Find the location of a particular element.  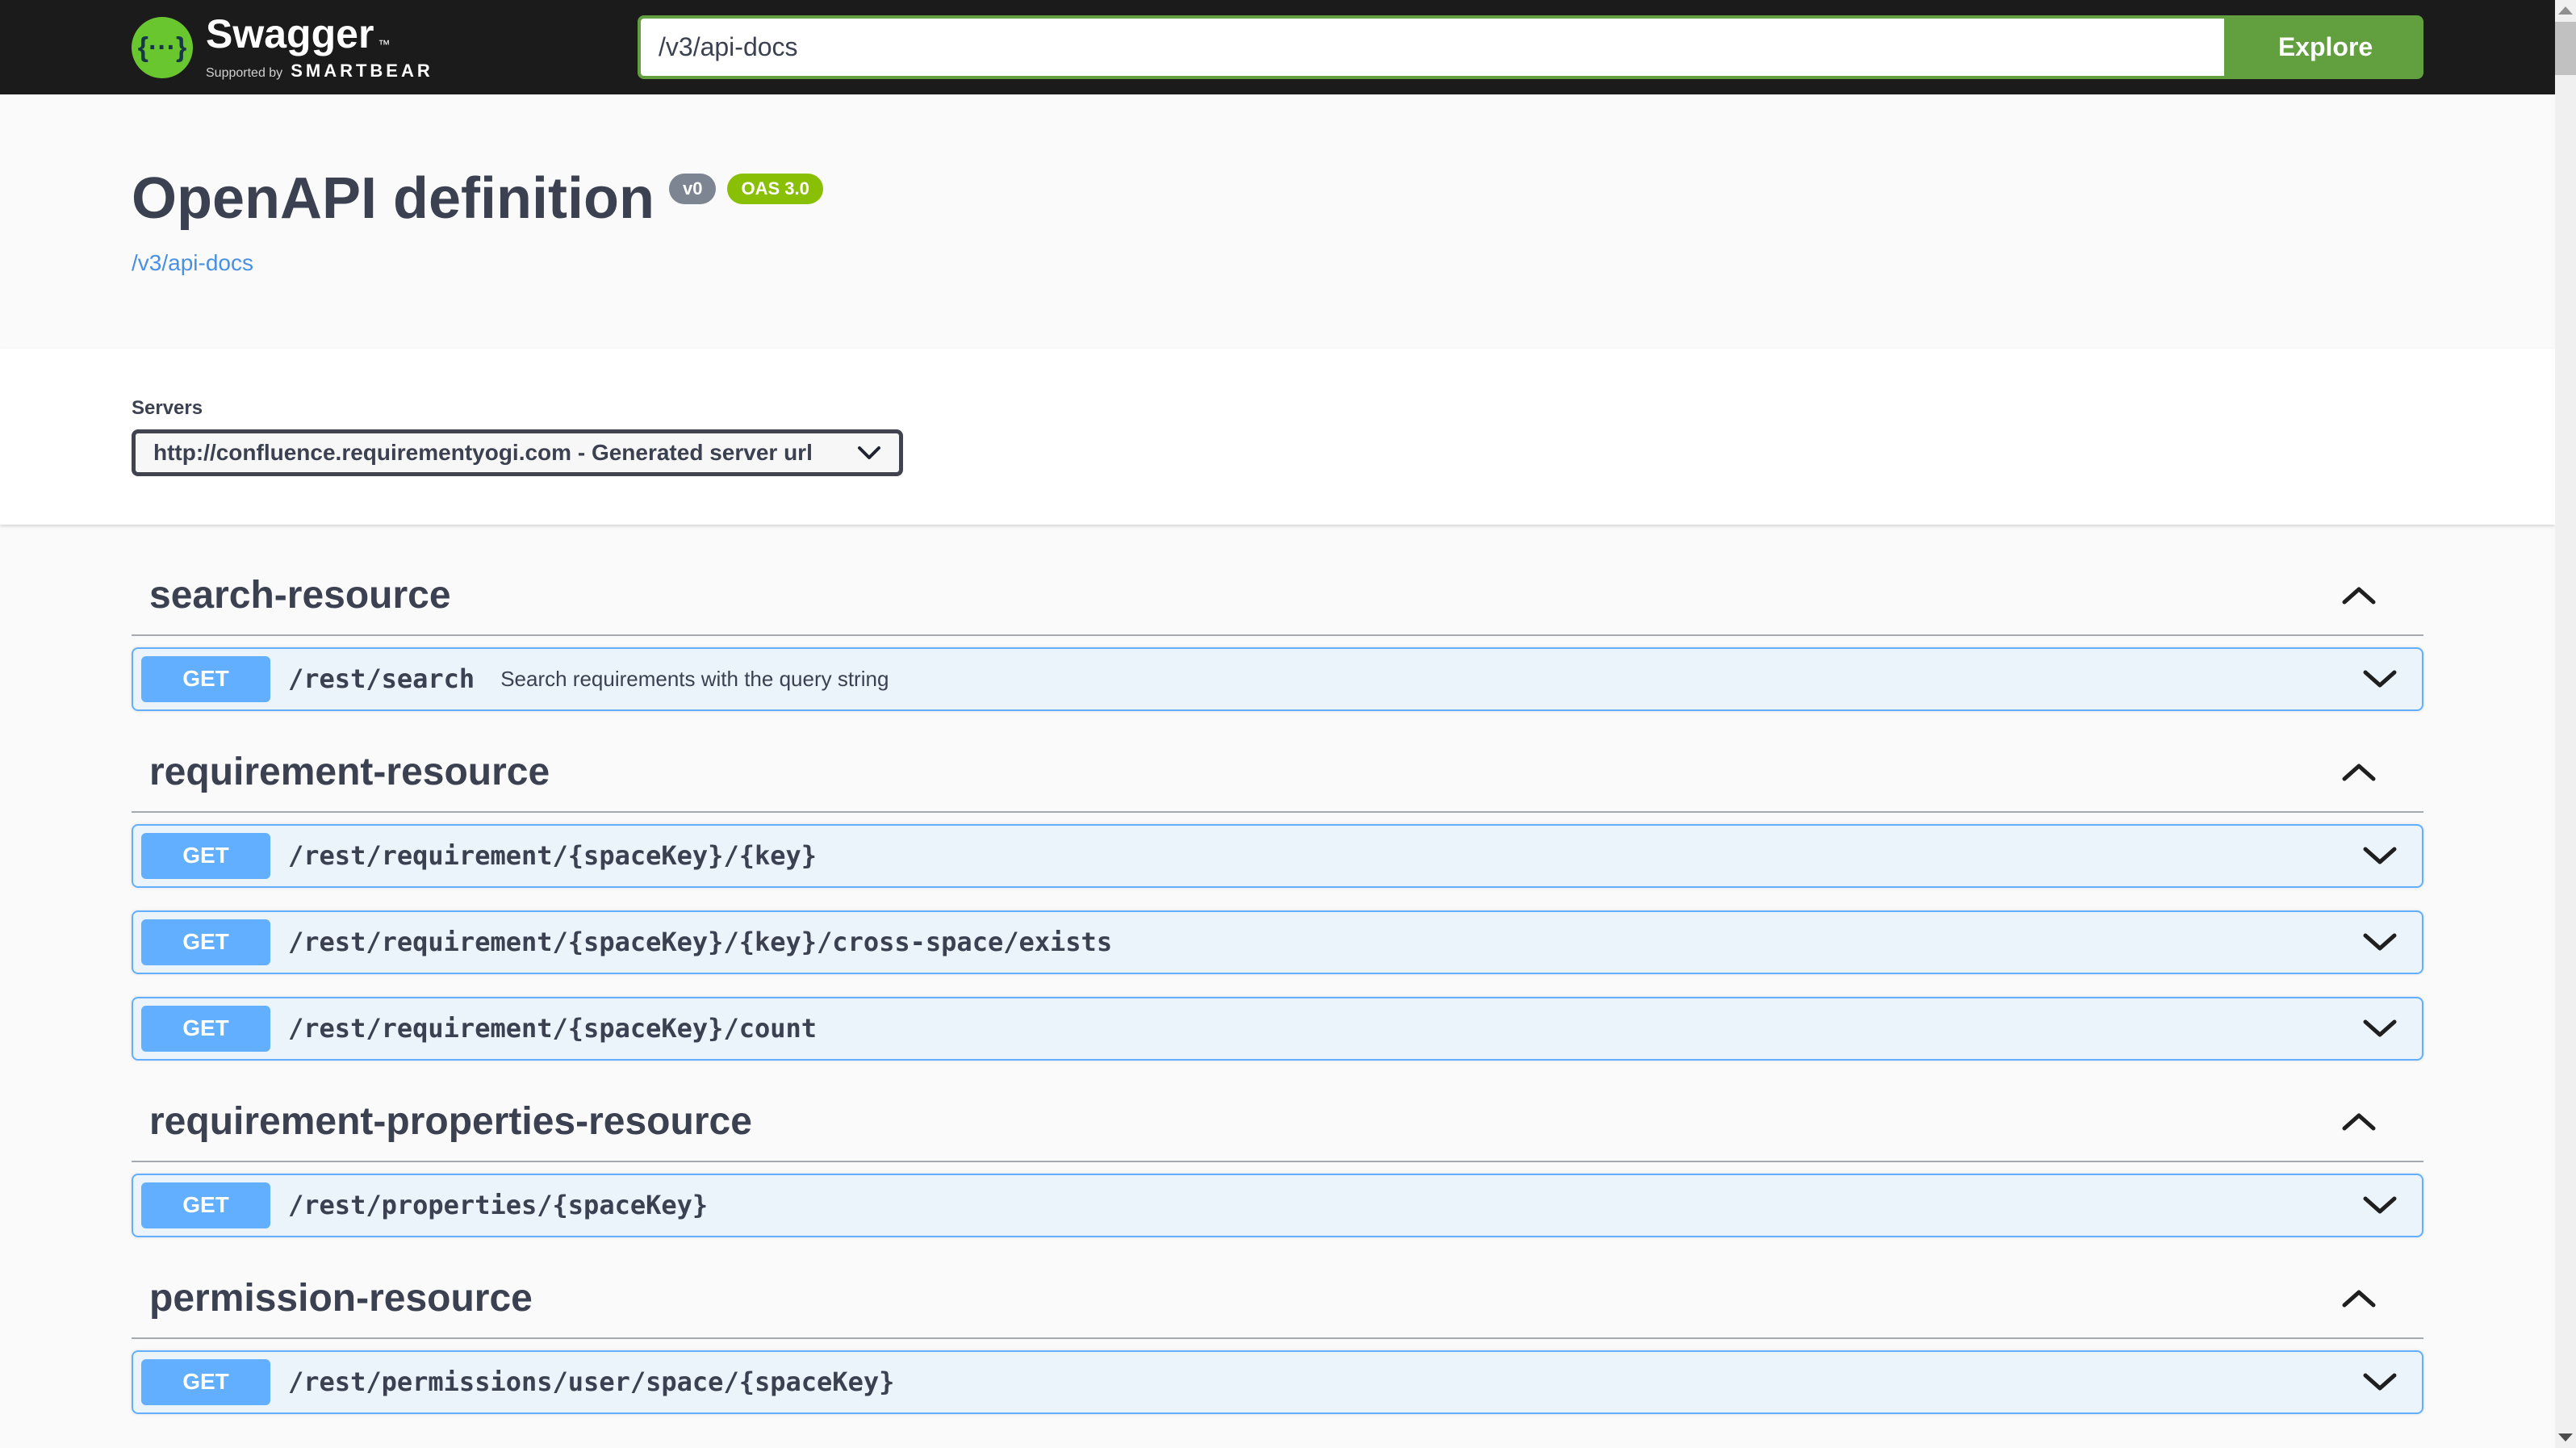

tag-header-search-resource: search-resource is located at coordinates (1277, 596).